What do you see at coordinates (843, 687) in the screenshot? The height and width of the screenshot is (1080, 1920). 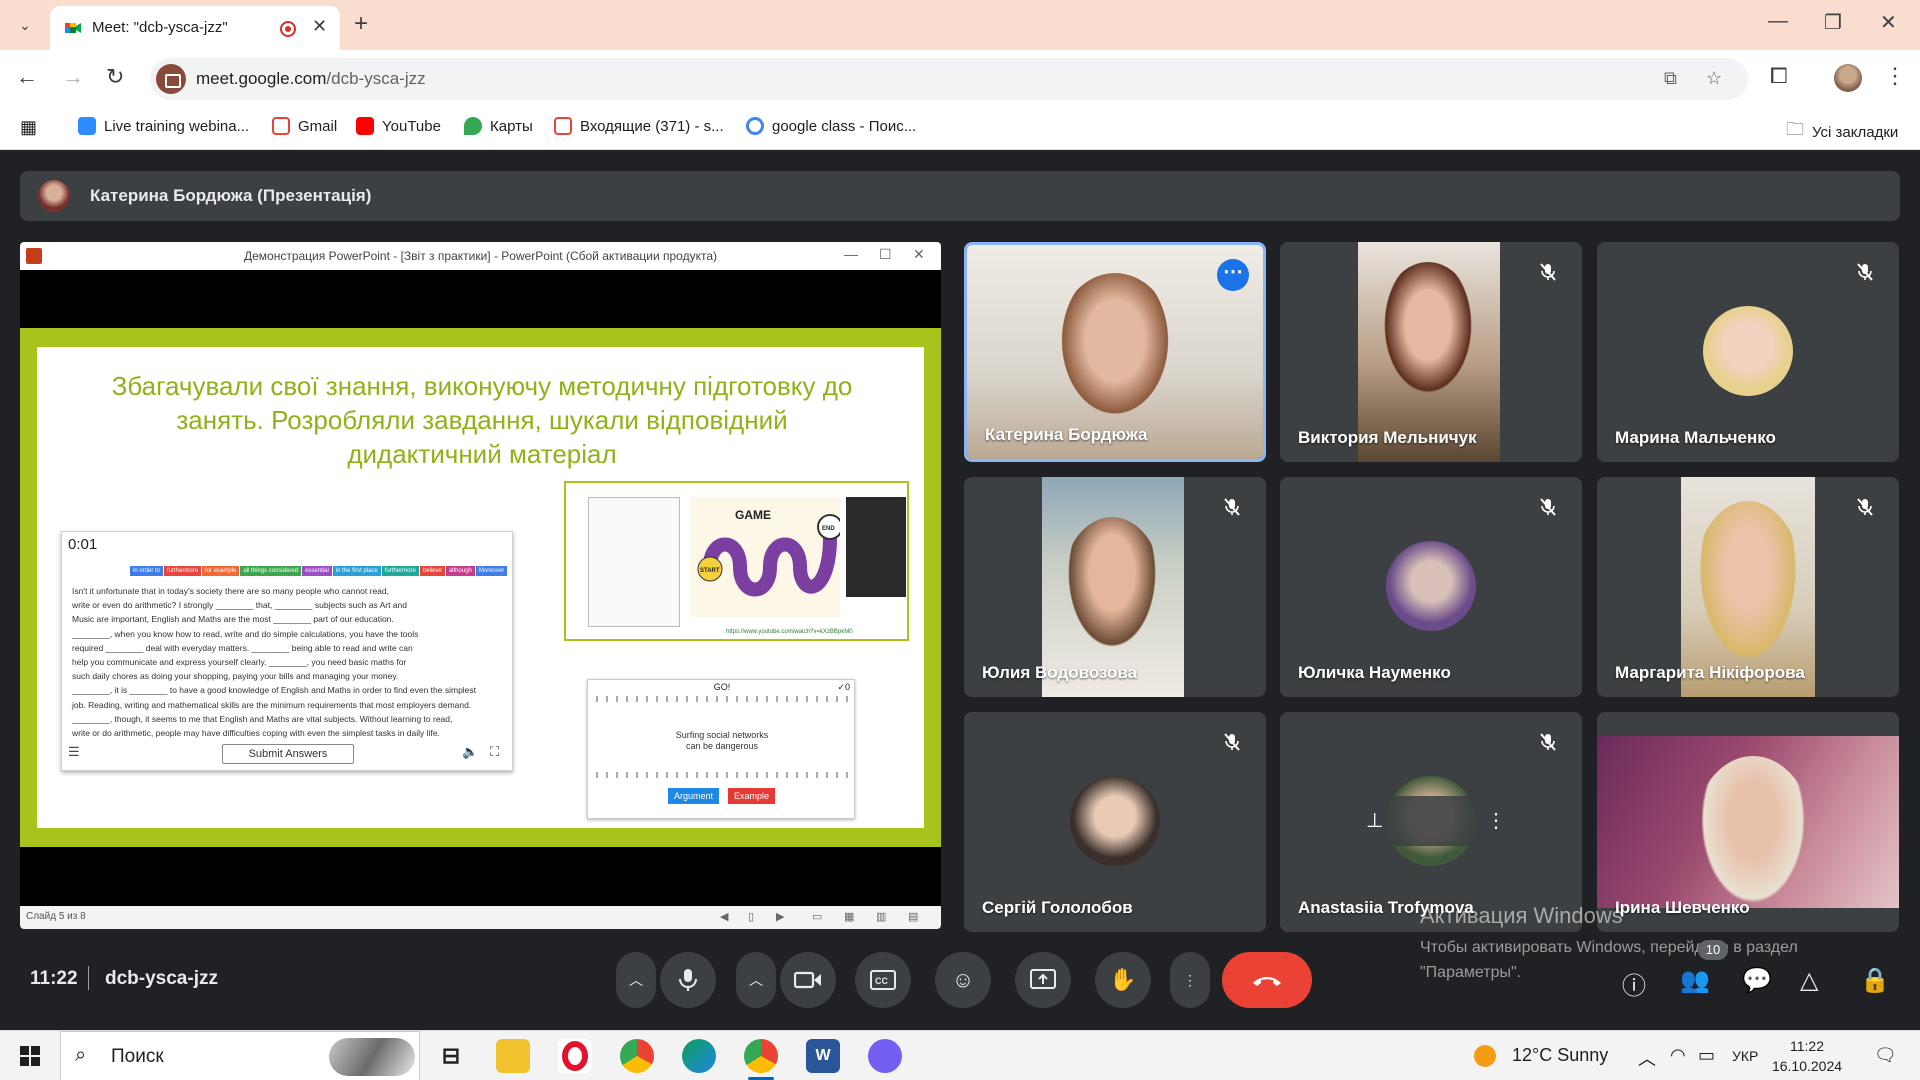 I see `score-label: ✓0` at bounding box center [843, 687].